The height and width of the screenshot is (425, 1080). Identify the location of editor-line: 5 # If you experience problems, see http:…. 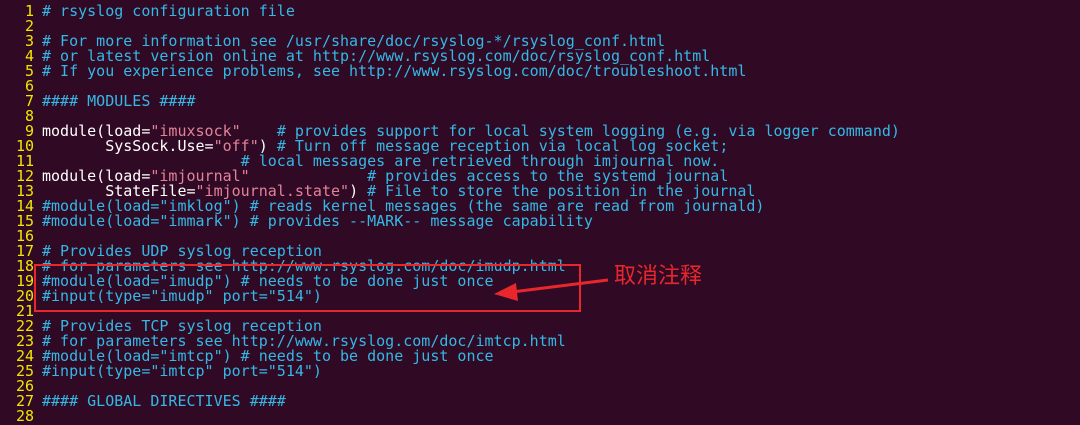
(373, 71).